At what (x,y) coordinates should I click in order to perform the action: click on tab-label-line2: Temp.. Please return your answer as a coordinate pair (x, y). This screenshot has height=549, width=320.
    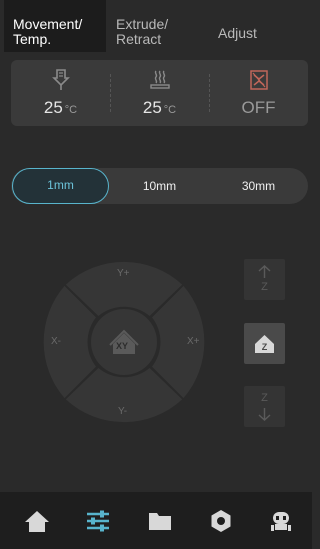
    Looking at the image, I should click on (32, 39).